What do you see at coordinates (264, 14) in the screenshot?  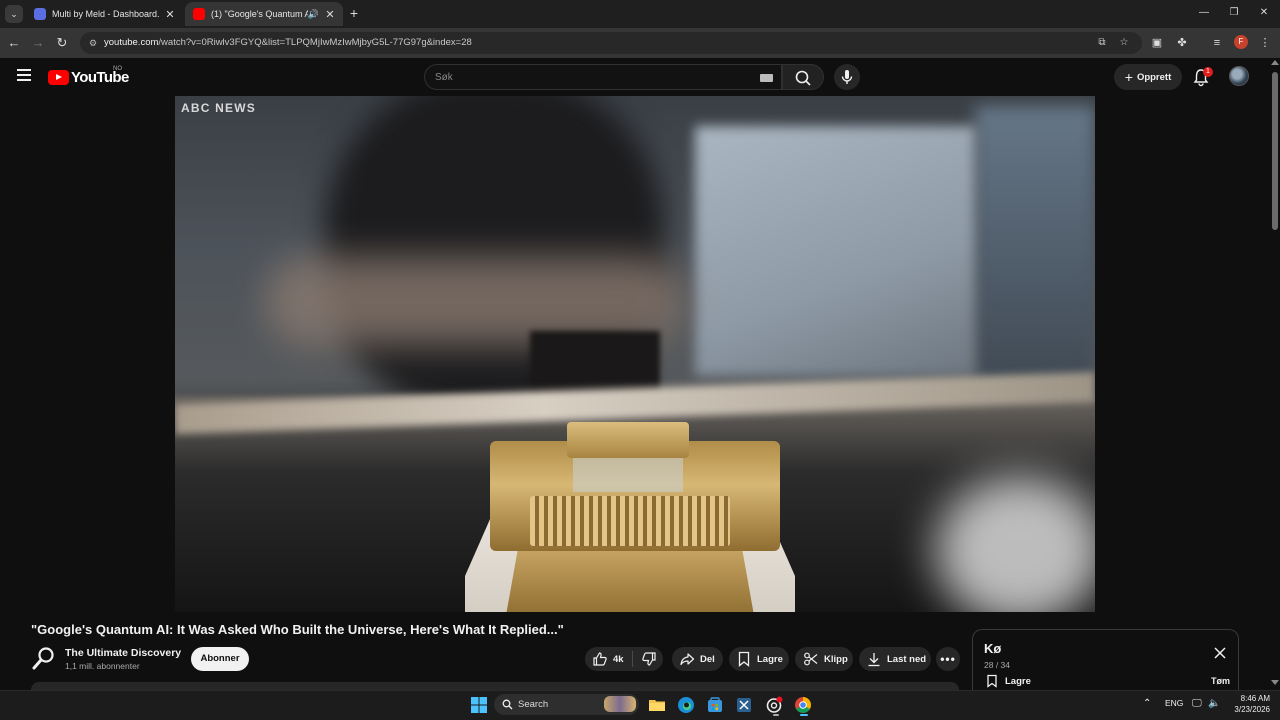 I see `browser-tab-youtube: (1) "Google's Quantum AI: I 🔊 ✕` at bounding box center [264, 14].